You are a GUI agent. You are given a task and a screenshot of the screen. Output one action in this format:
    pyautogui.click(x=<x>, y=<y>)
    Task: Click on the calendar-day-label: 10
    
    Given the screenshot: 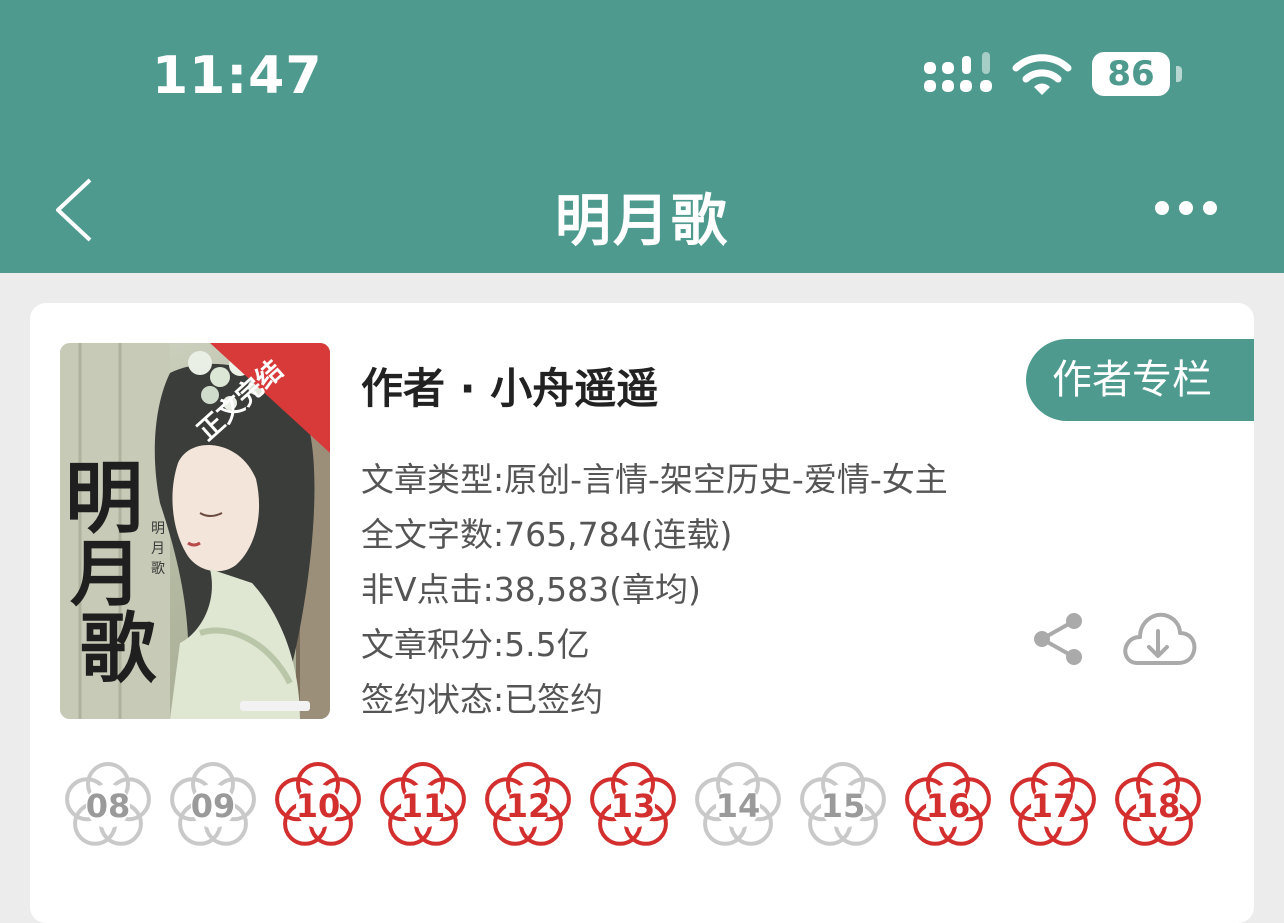 What is the action you would take?
    pyautogui.click(x=318, y=806)
    